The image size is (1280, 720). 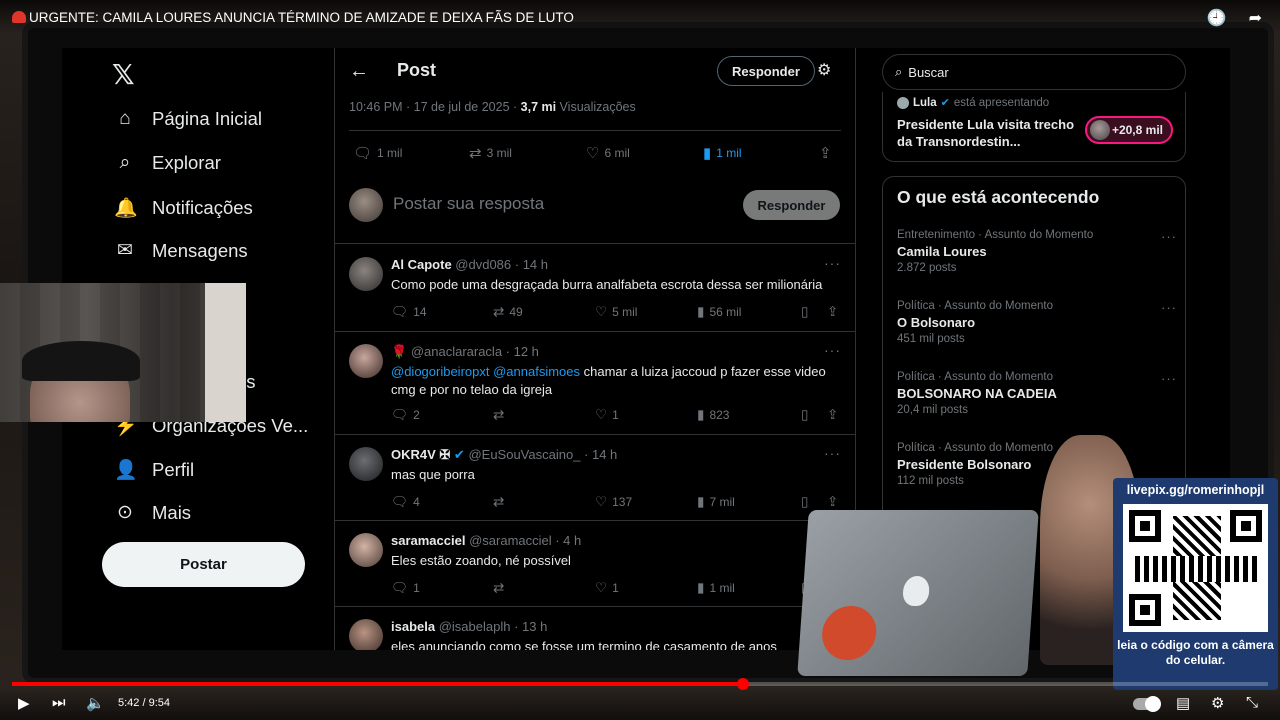 What do you see at coordinates (123, 74) in the screenshot?
I see `x-logo-icon: 𝕏` at bounding box center [123, 74].